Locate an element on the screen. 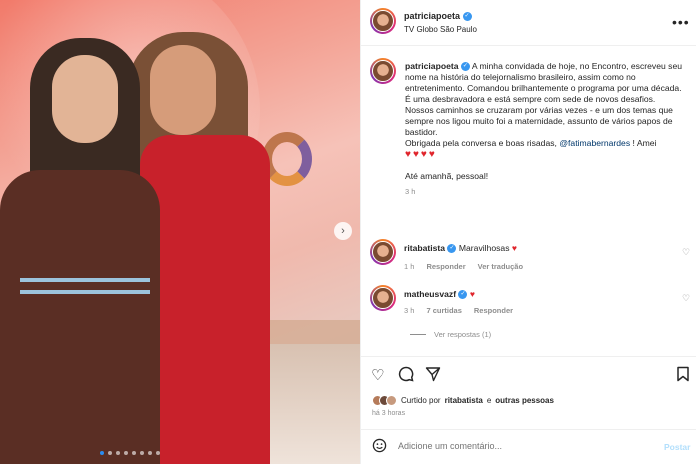 Image resolution: width=696 pixels, height=464 pixels. comment-username: matheusvazf is located at coordinates (430, 294).